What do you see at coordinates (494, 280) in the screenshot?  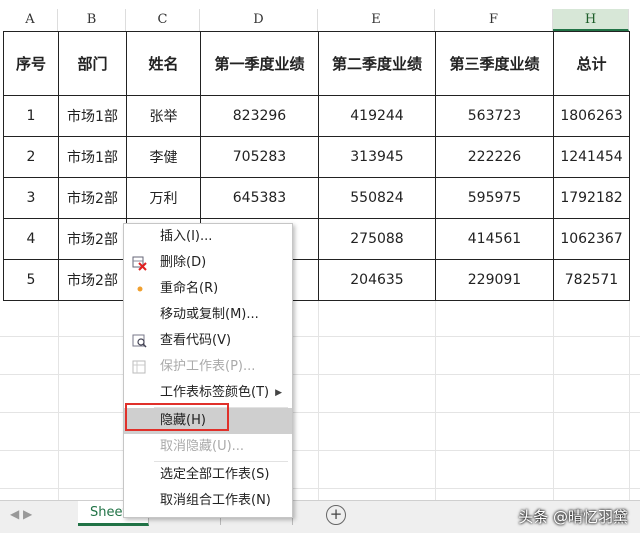 I see `table-cell: 229091` at bounding box center [494, 280].